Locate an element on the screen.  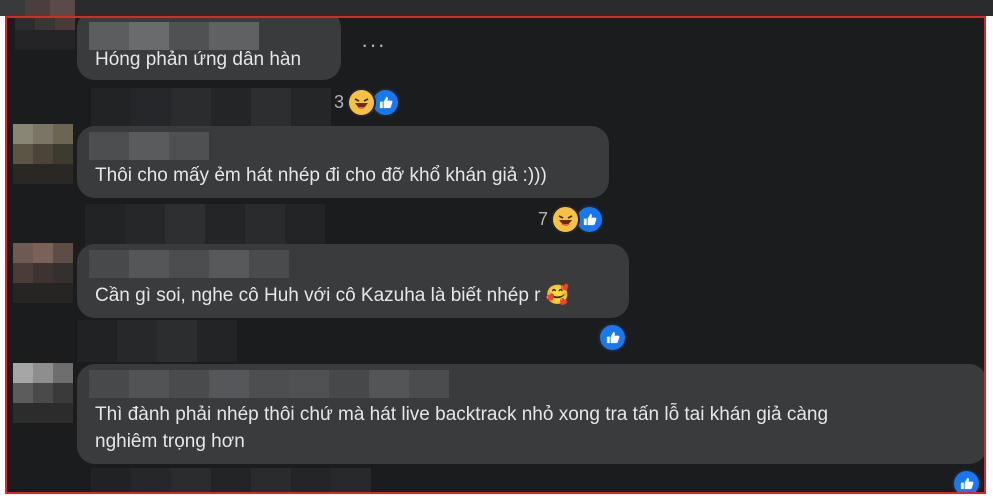
smiling-face-with-hearts-emoji: 🥰 is located at coordinates (557, 295).